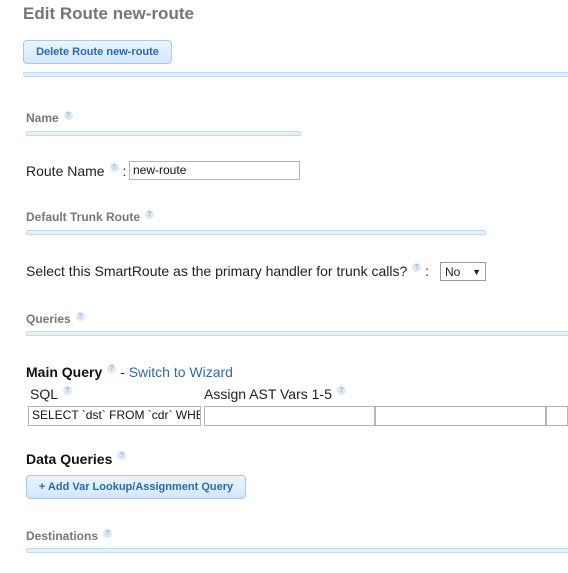 This screenshot has width=568, height=573. What do you see at coordinates (114, 416) in the screenshot?
I see `sql-query-input: SELECT `dst` FROM `cdr` WHERE` at bounding box center [114, 416].